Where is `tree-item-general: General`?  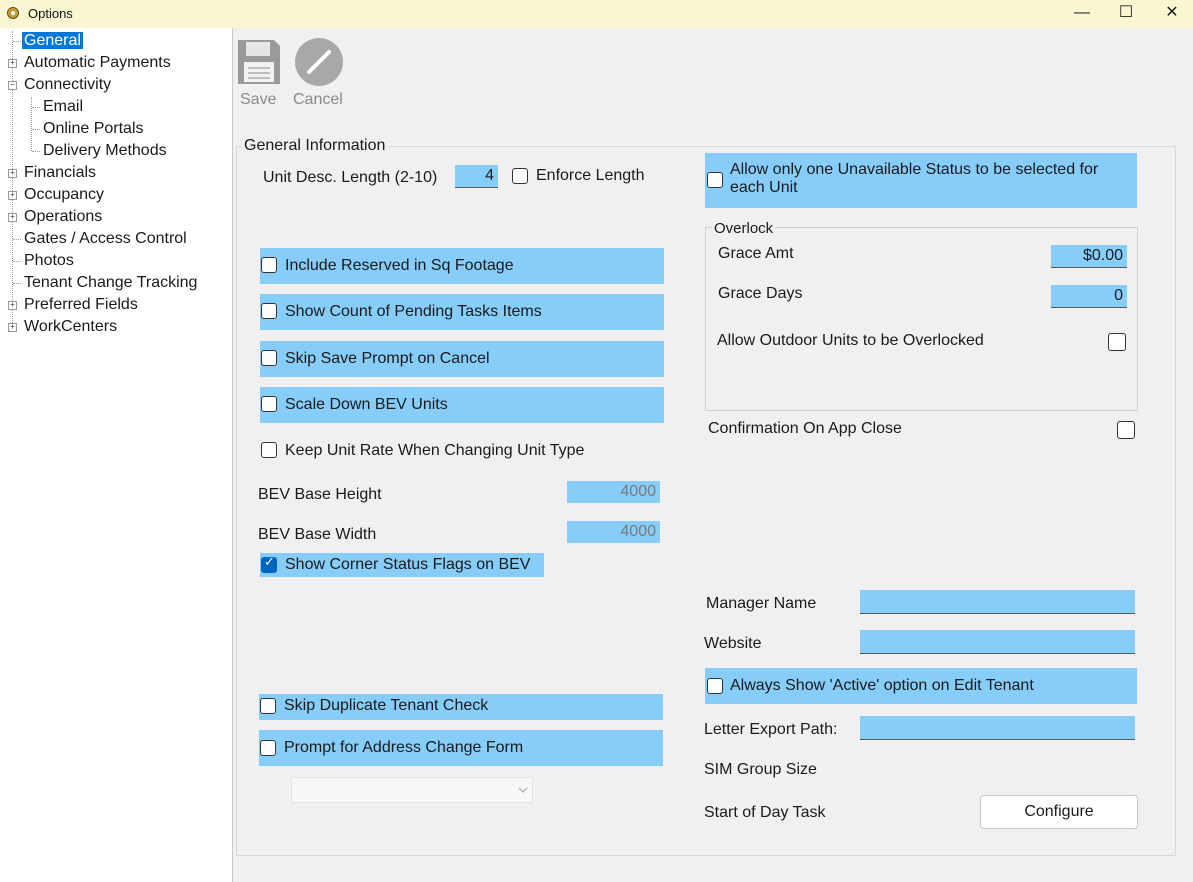
tree-item-general: General is located at coordinates (52, 41).